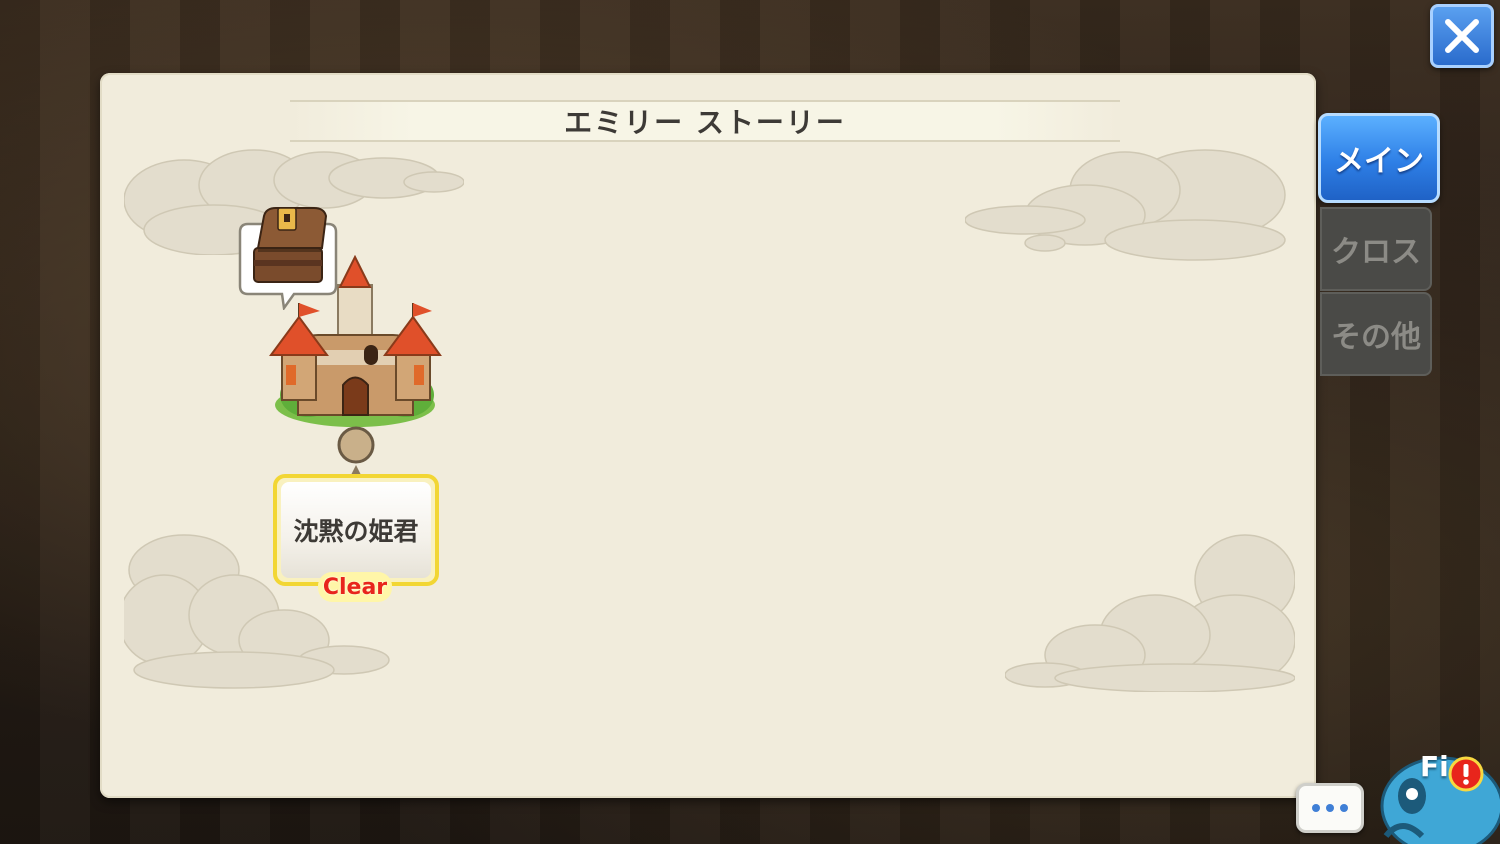 The width and height of the screenshot is (1500, 844). I want to click on stage-card: 沈黙の姫君, so click(356, 530).